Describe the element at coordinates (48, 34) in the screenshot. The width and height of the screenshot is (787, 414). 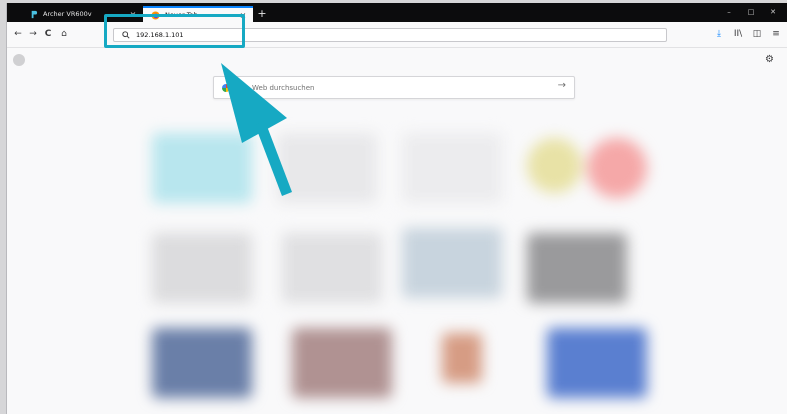
I see `reload-button: C` at that location.